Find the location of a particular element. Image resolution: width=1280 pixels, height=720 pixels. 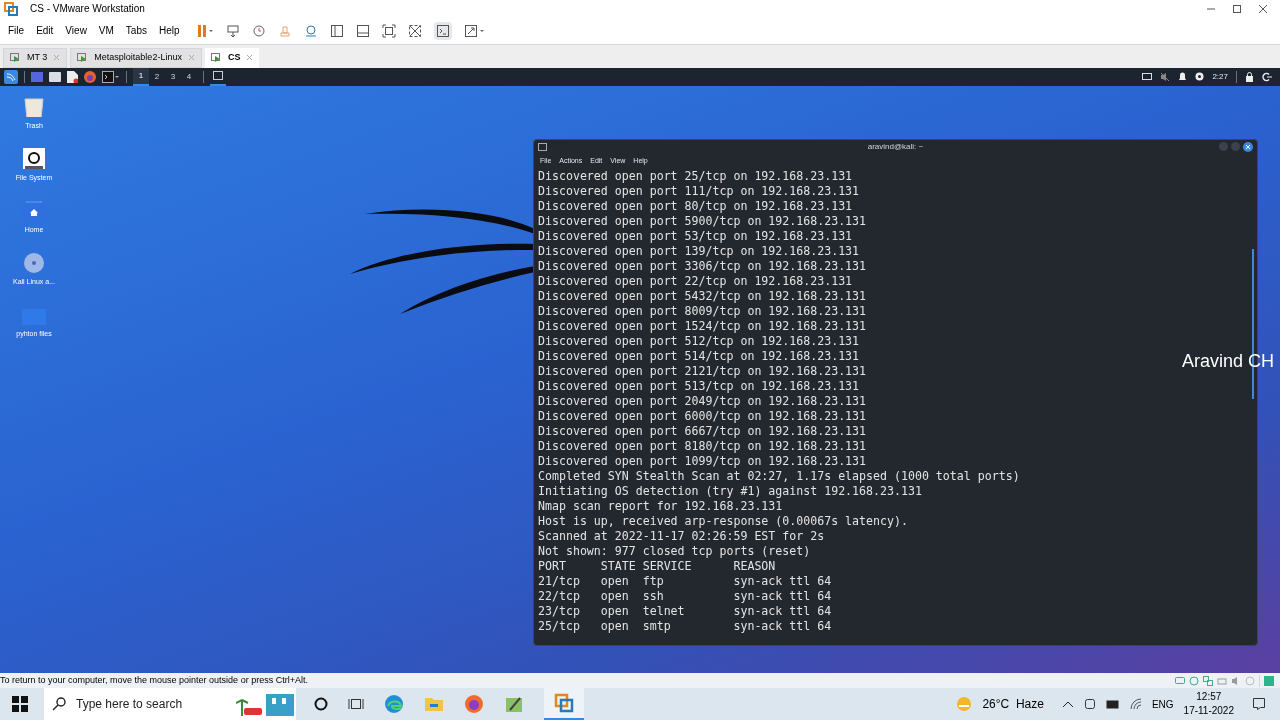

muted-speaker-icon is located at coordinates (1165, 76).